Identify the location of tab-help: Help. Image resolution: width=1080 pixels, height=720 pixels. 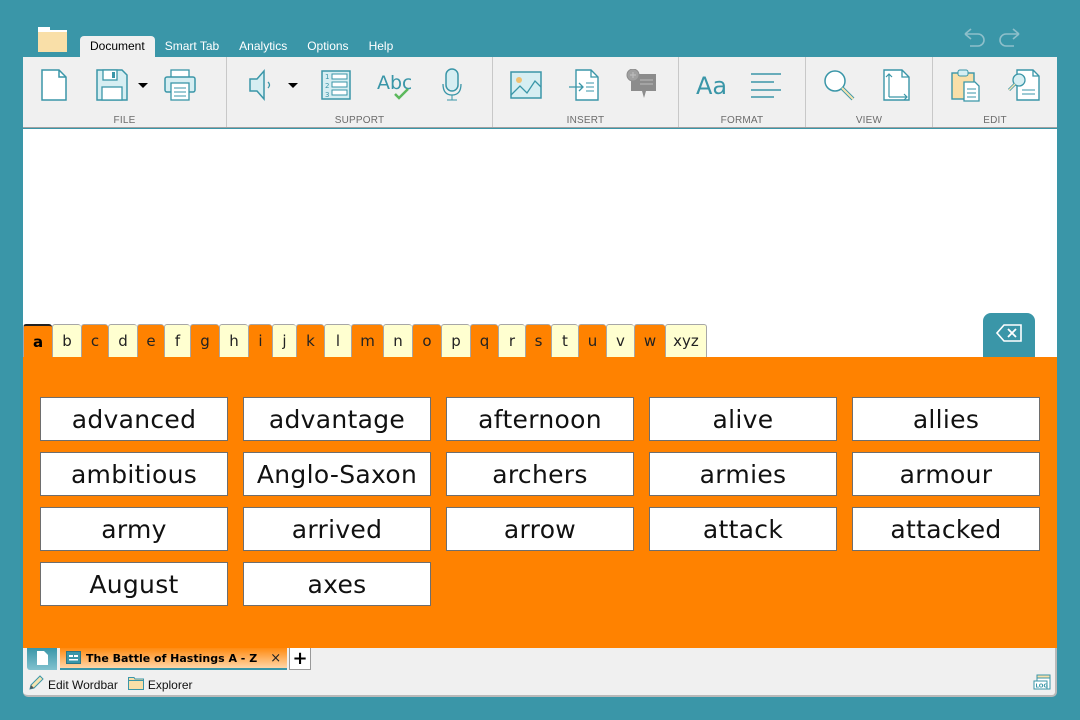
(381, 46).